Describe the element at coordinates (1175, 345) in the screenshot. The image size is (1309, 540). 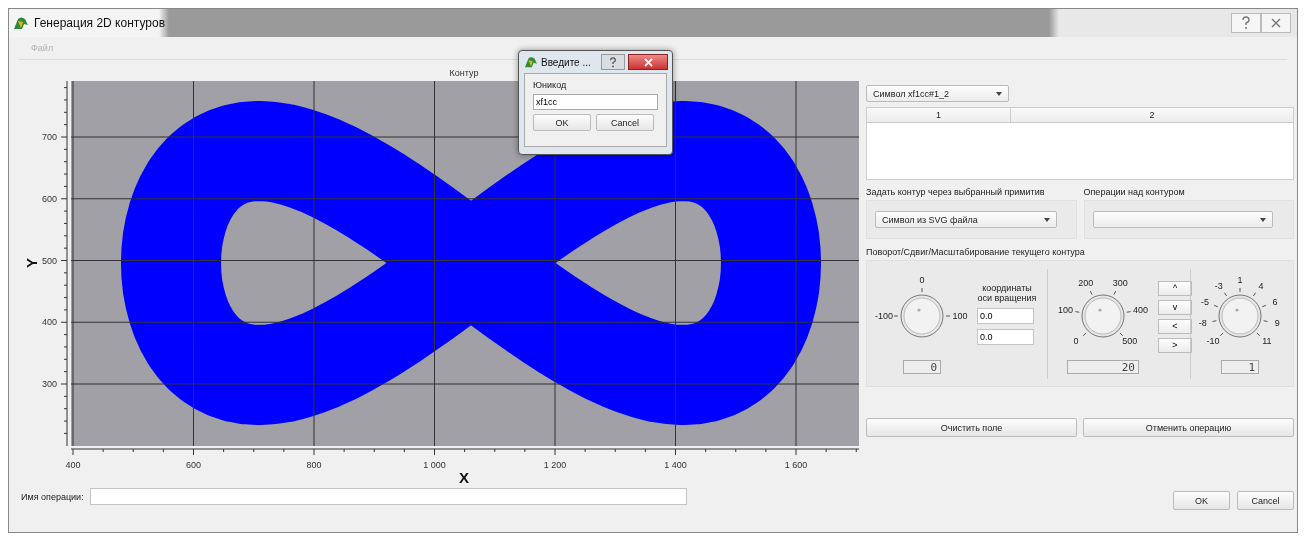
I see `shift-button: >` at that location.